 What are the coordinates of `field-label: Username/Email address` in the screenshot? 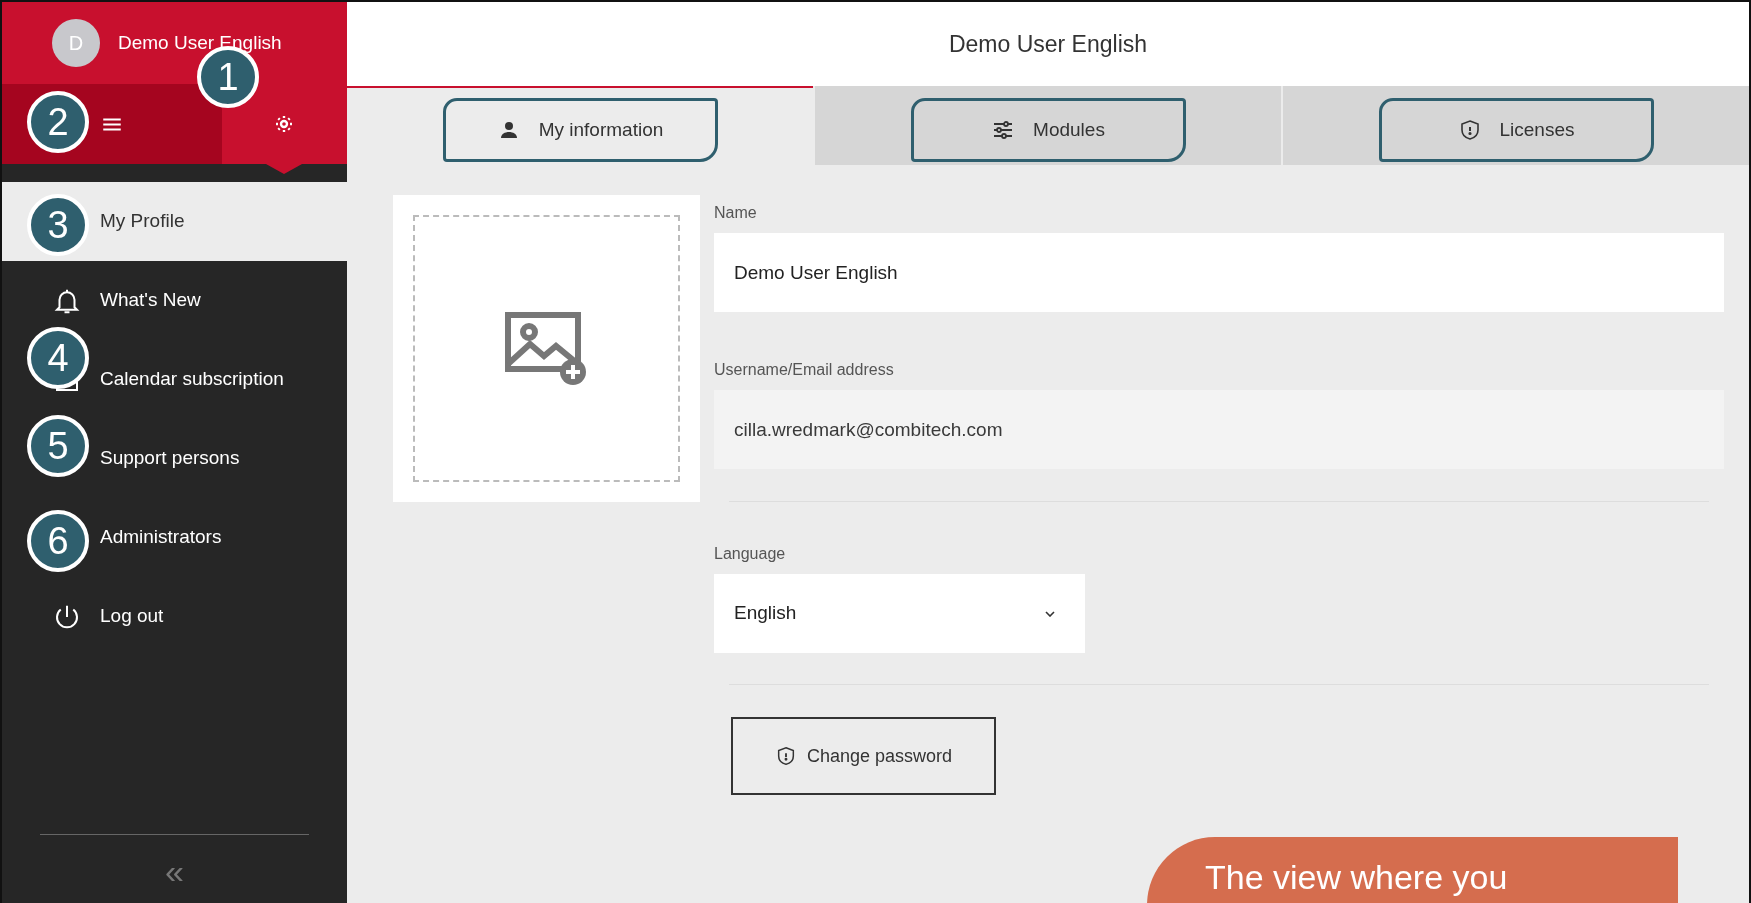 It's located at (804, 370).